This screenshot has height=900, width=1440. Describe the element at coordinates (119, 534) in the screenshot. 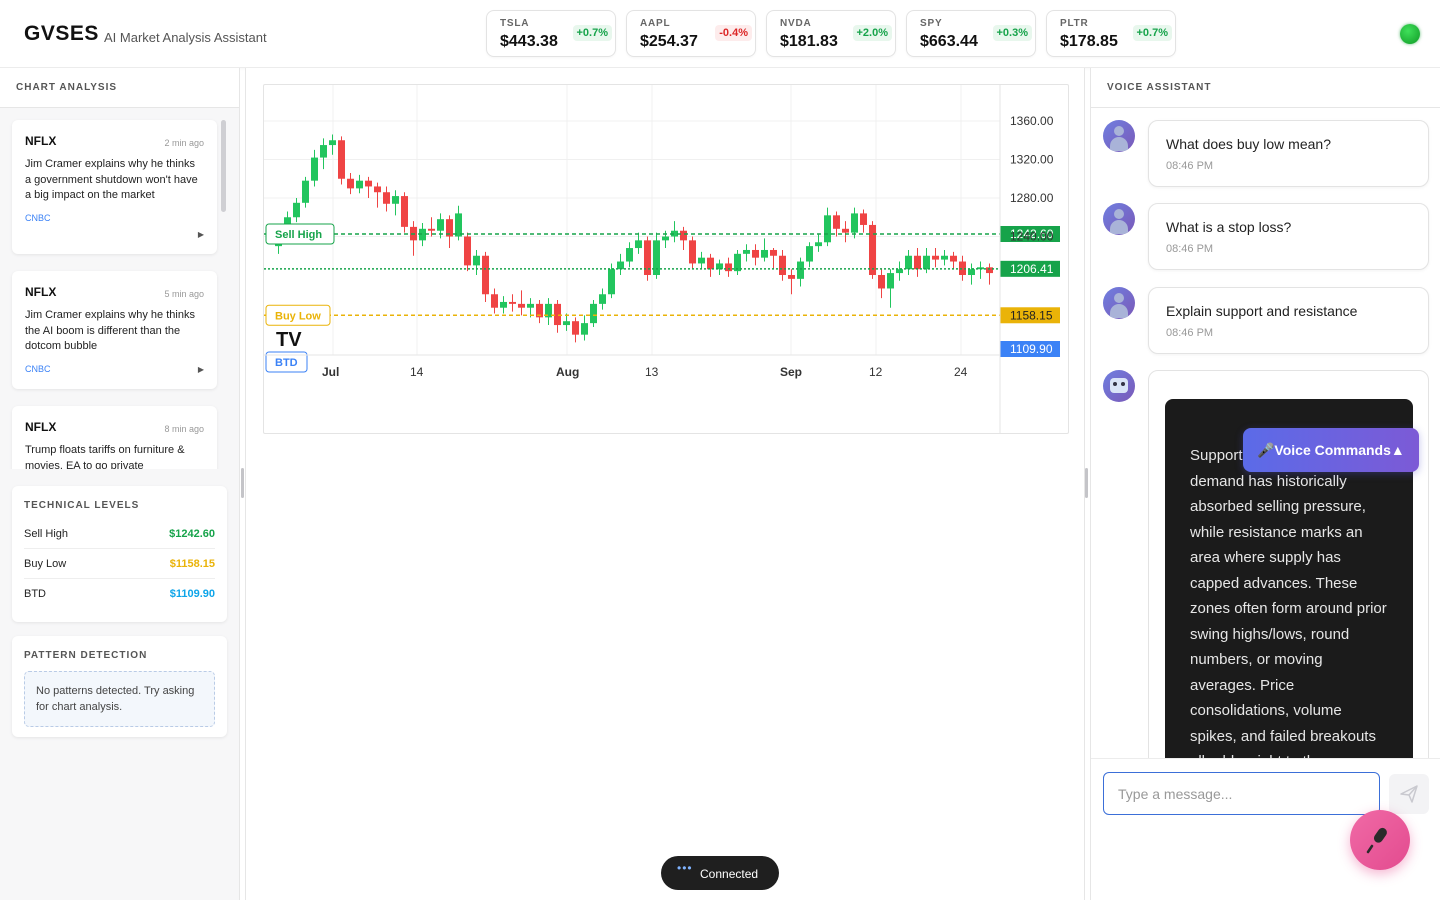

I see `level-row-sell-high: Sell High $1242.60` at that location.